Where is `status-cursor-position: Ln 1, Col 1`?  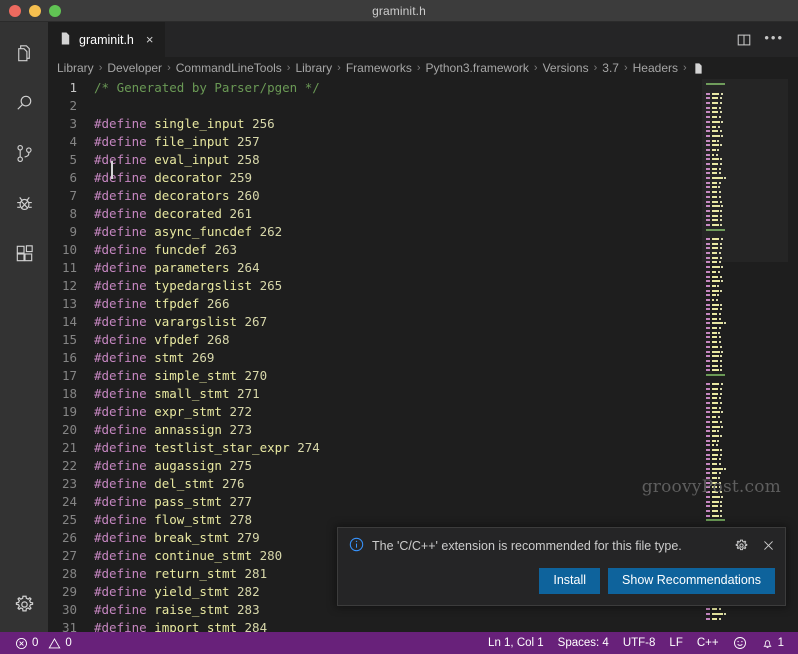
status-cursor-position: Ln 1, Col 1 is located at coordinates (516, 643).